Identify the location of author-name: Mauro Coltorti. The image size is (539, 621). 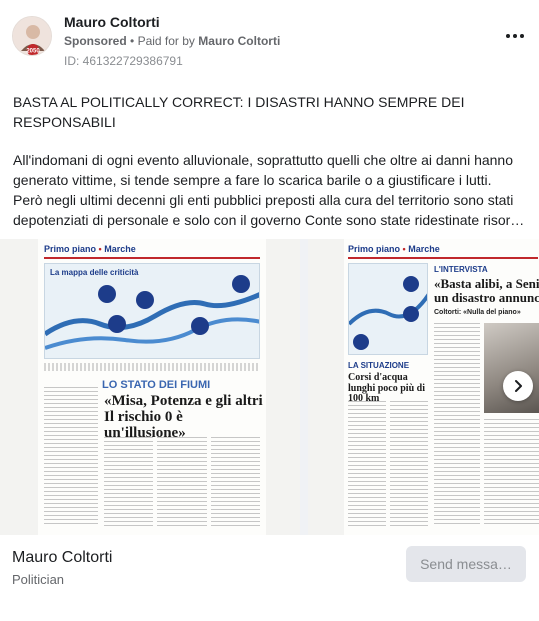
(112, 22).